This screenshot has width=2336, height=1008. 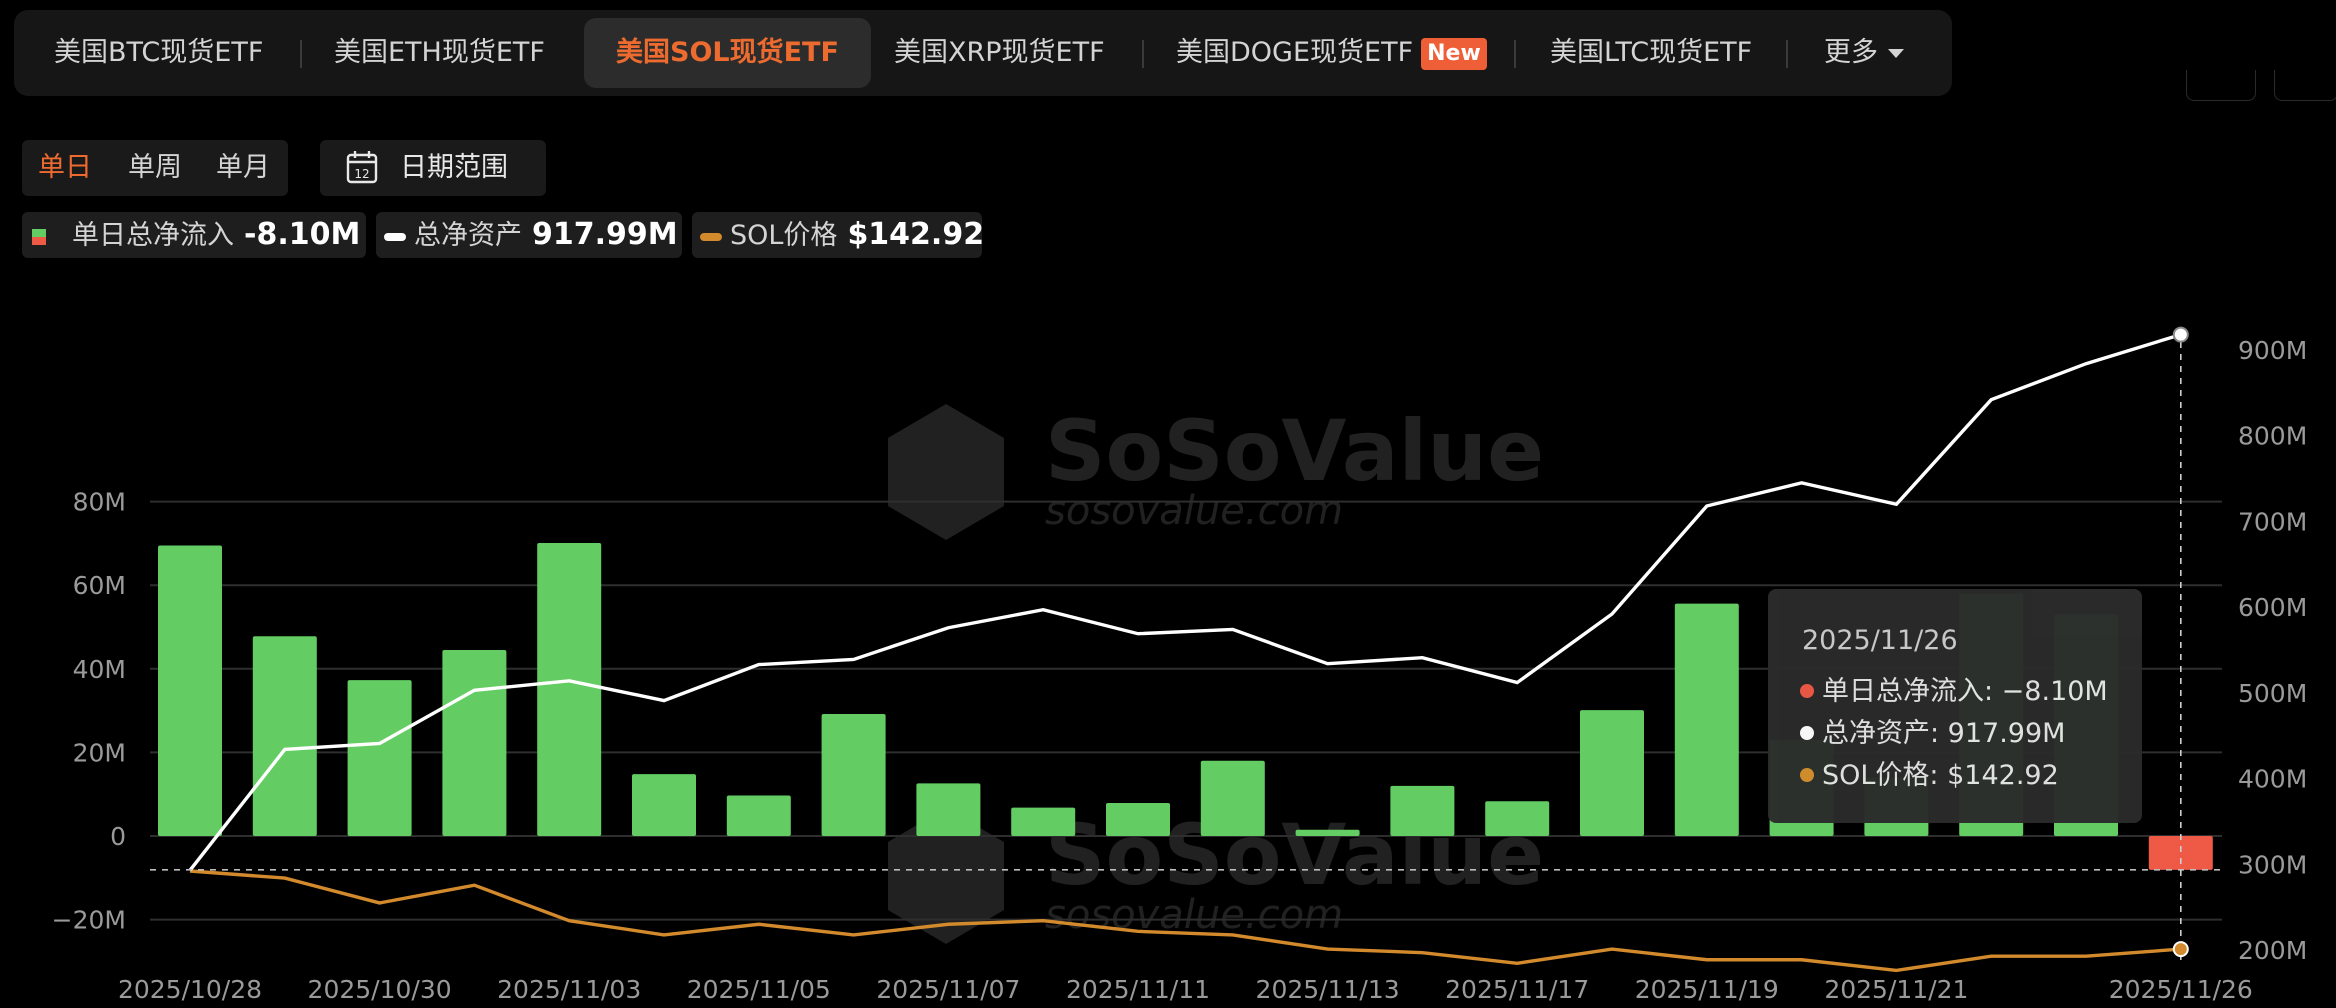 What do you see at coordinates (2180, 334) in the screenshot?
I see `asset-marker` at bounding box center [2180, 334].